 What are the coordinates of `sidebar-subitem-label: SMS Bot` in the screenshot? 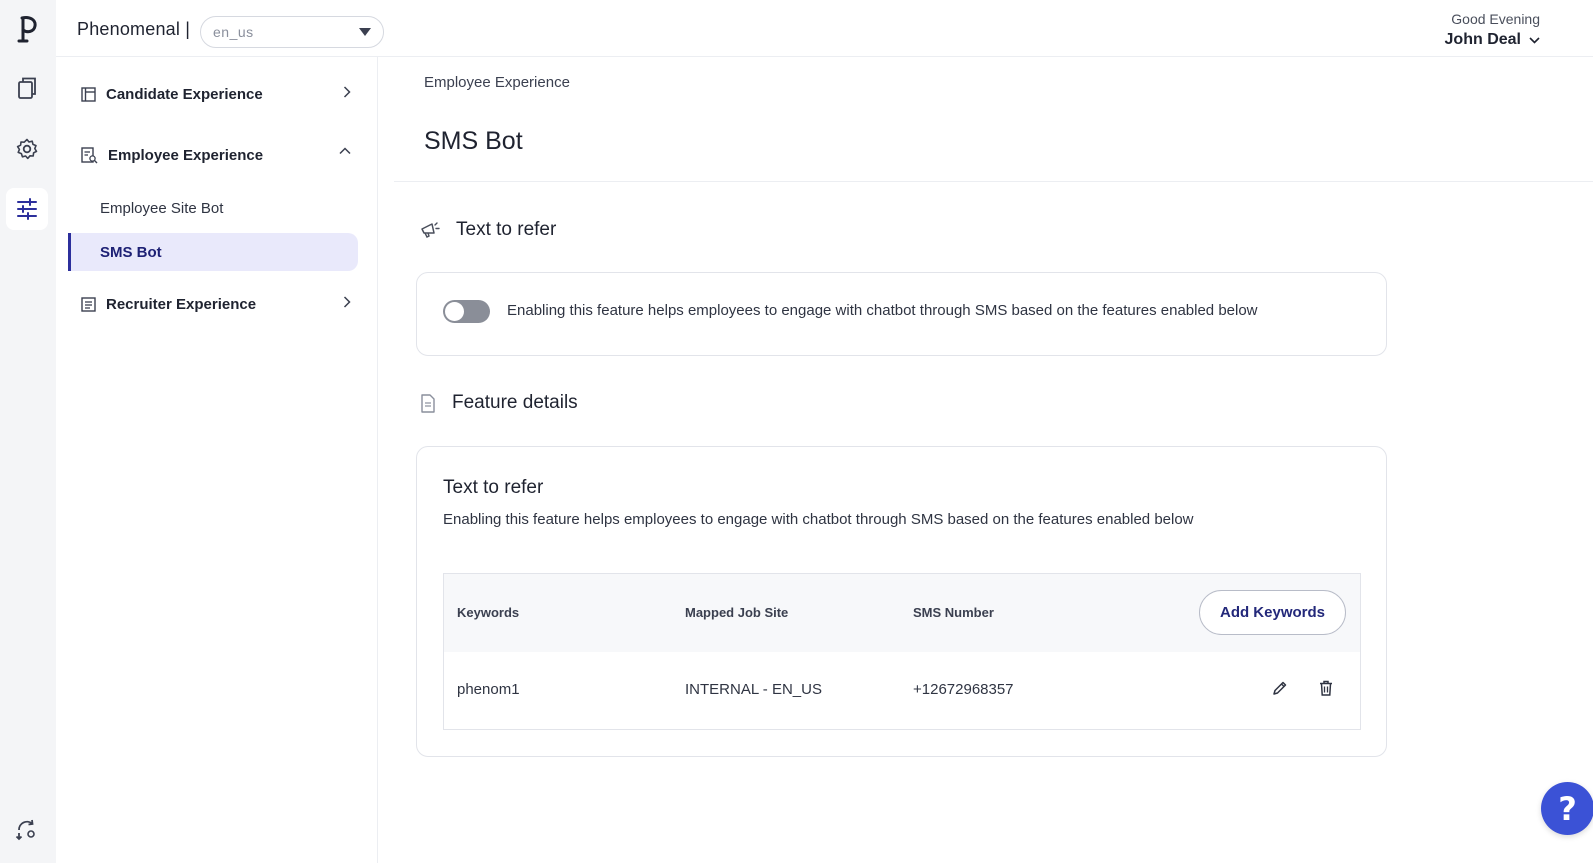 It's located at (131, 252).